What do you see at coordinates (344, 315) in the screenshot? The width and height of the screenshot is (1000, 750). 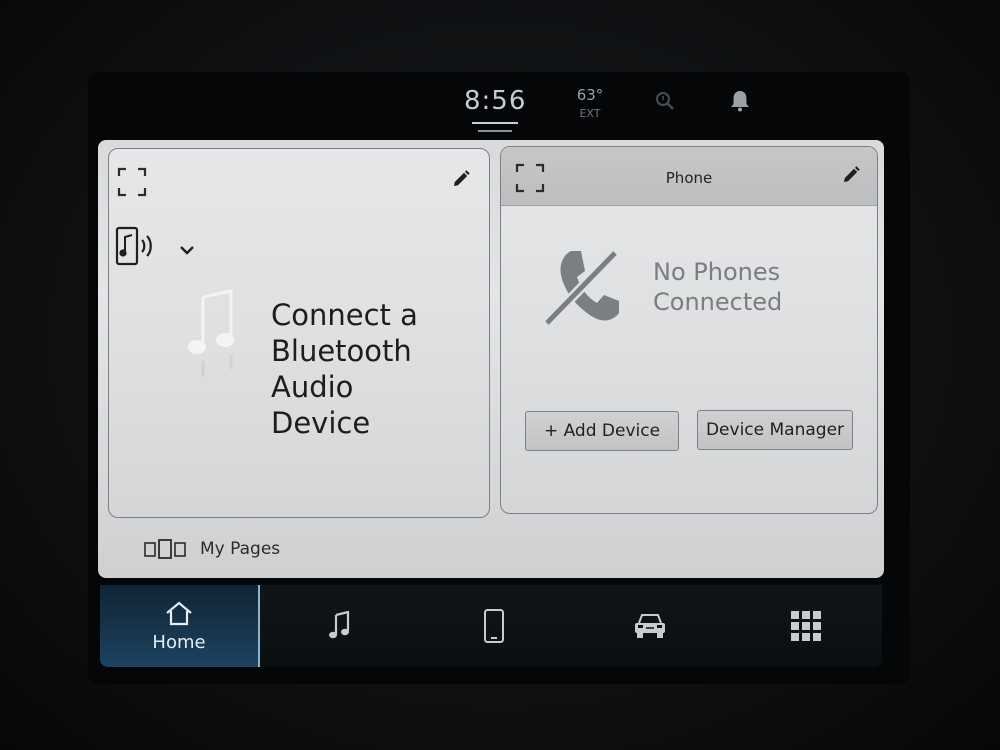 I see `message-line: Connect a` at bounding box center [344, 315].